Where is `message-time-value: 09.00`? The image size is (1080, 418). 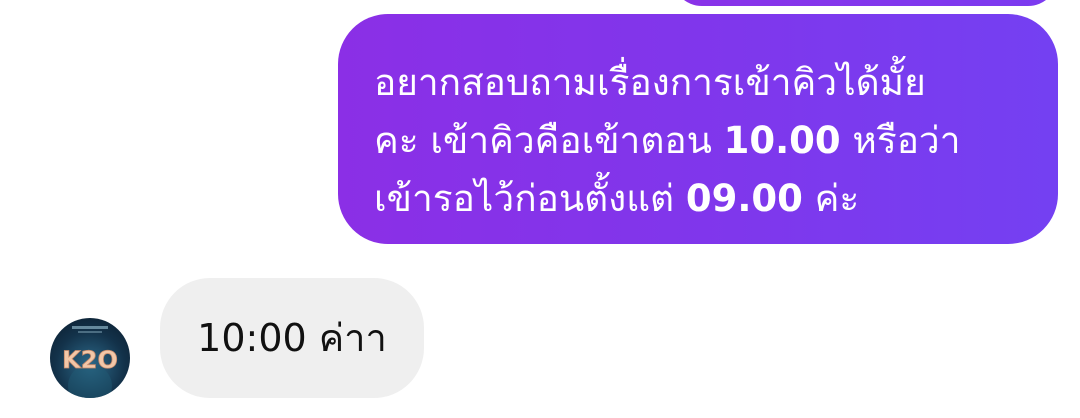
message-time-value: 09.00 is located at coordinates (744, 198).